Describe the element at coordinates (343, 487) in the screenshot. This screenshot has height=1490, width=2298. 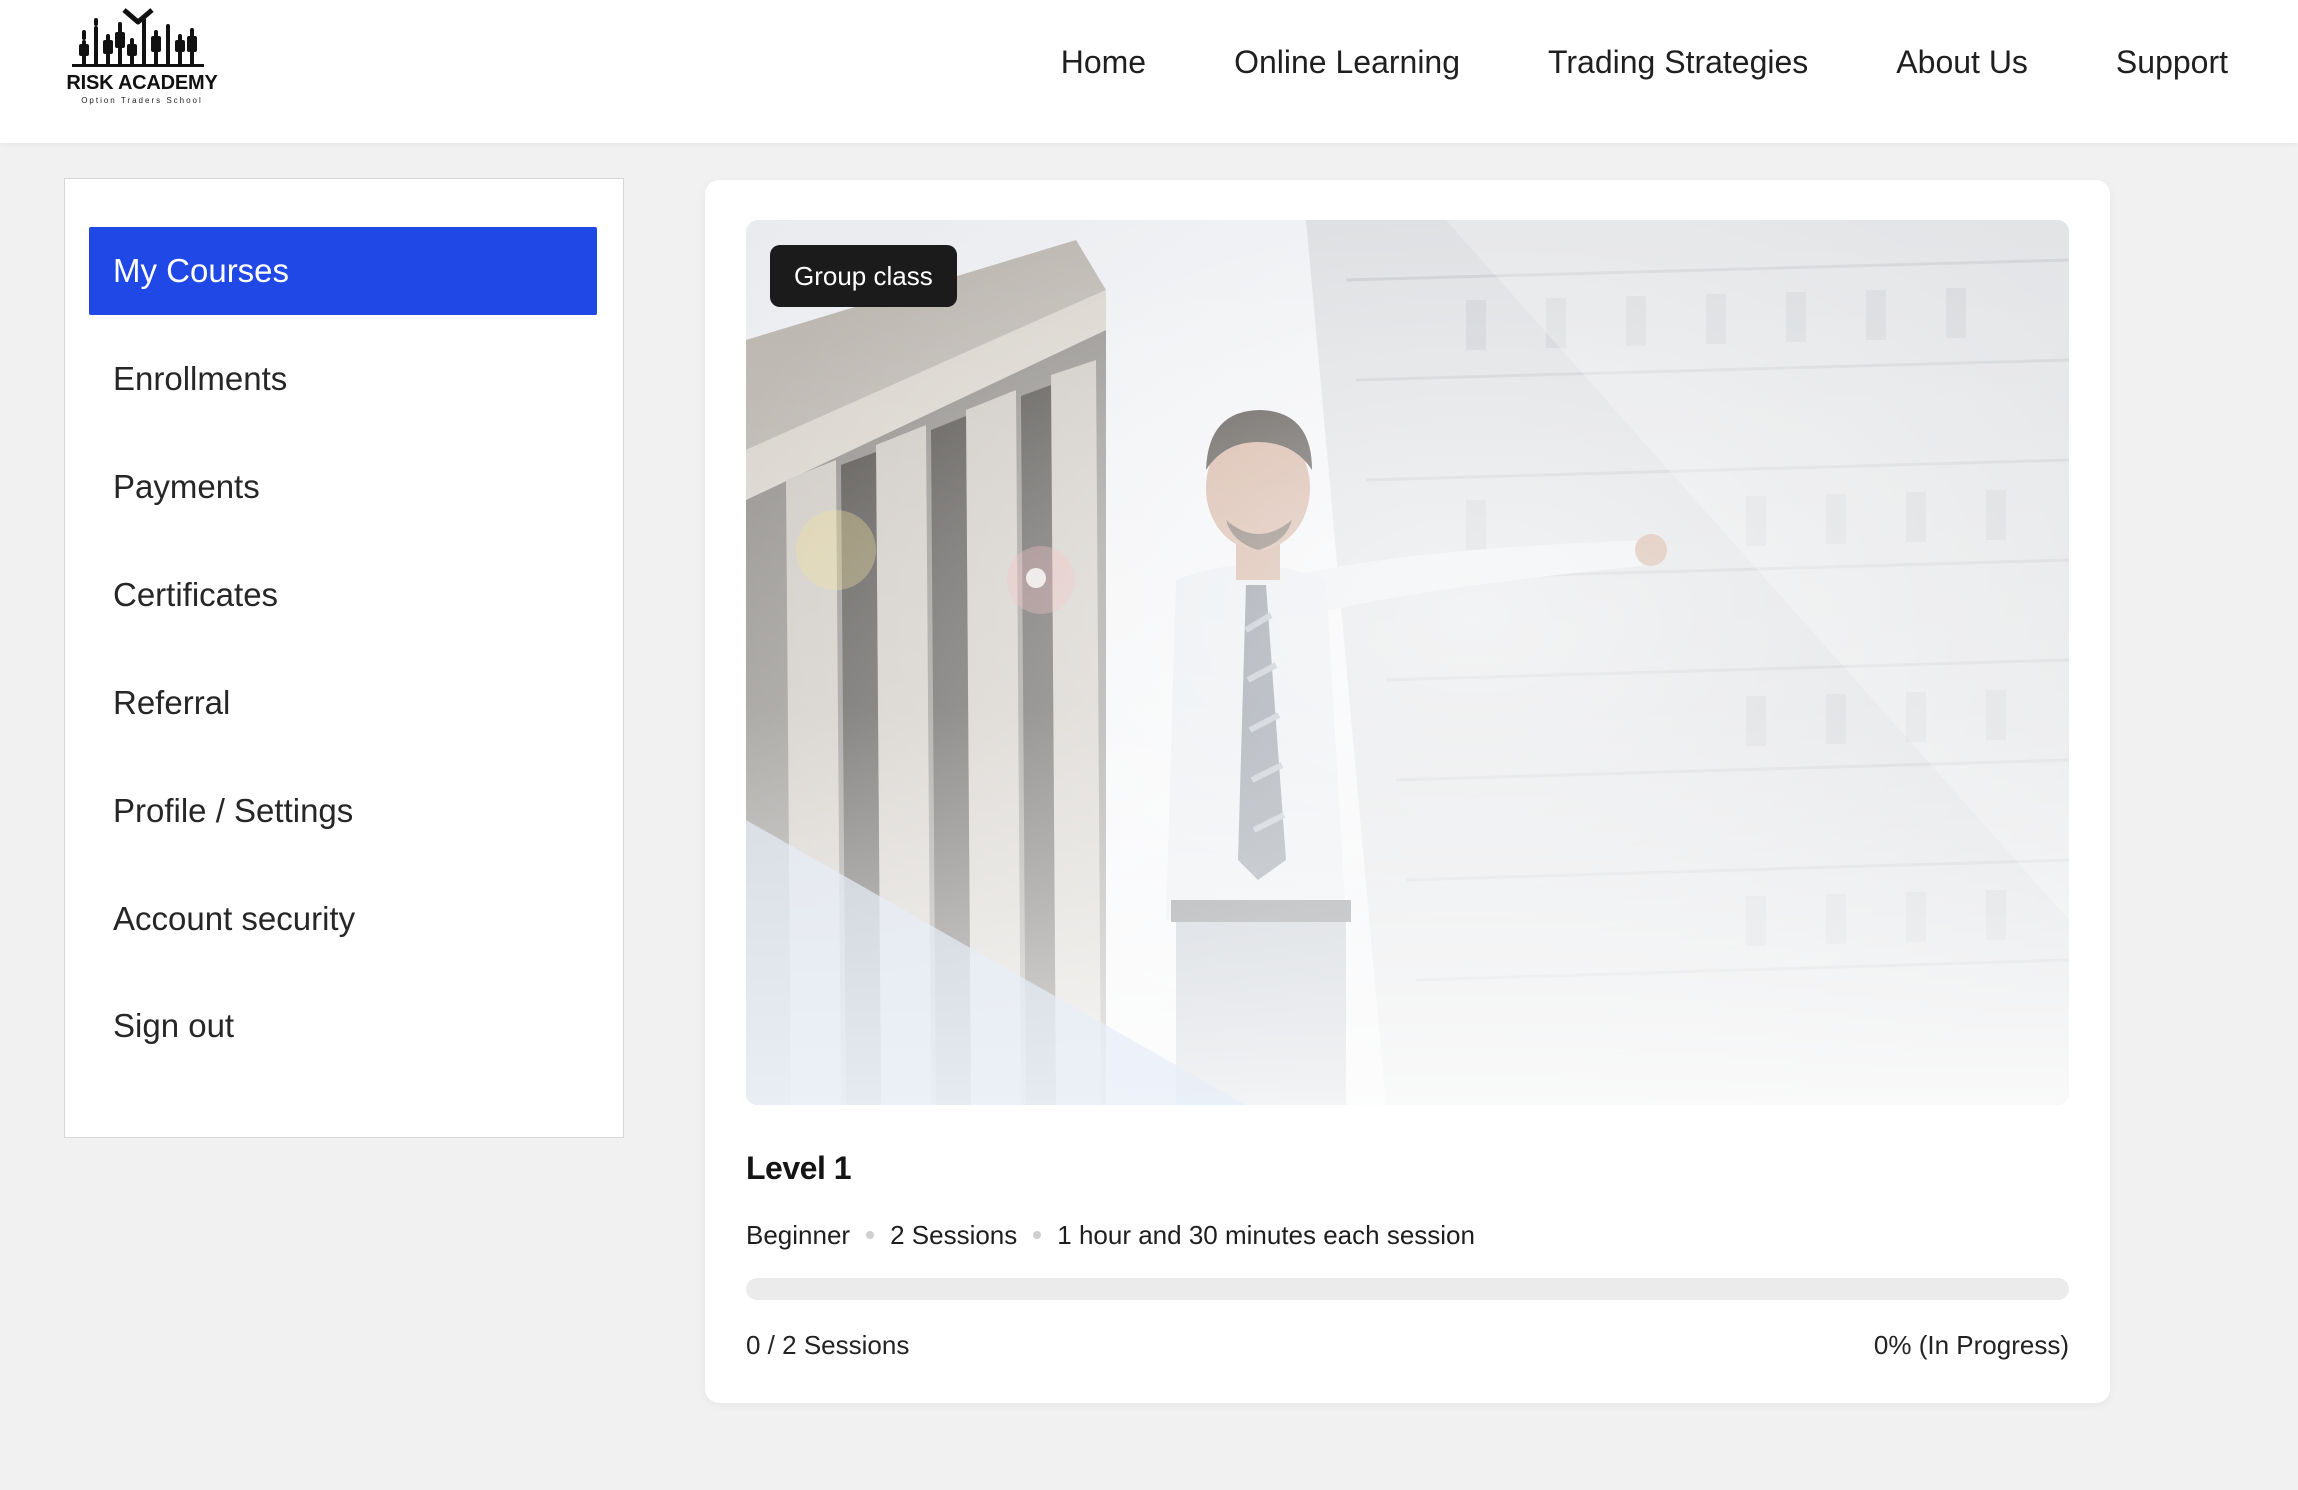
I see `sidebar-item-payments: Payments` at that location.